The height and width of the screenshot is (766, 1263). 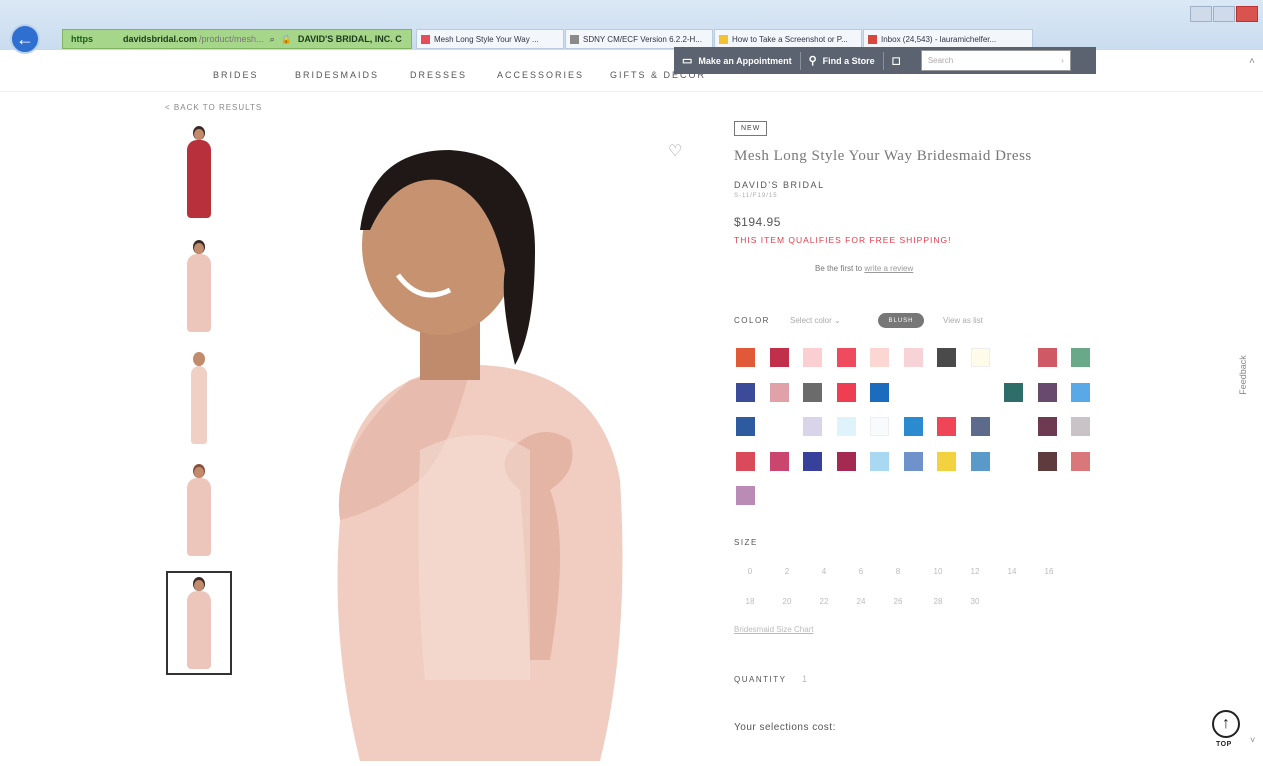 What do you see at coordinates (1247, 14) in the screenshot?
I see `close-icon` at bounding box center [1247, 14].